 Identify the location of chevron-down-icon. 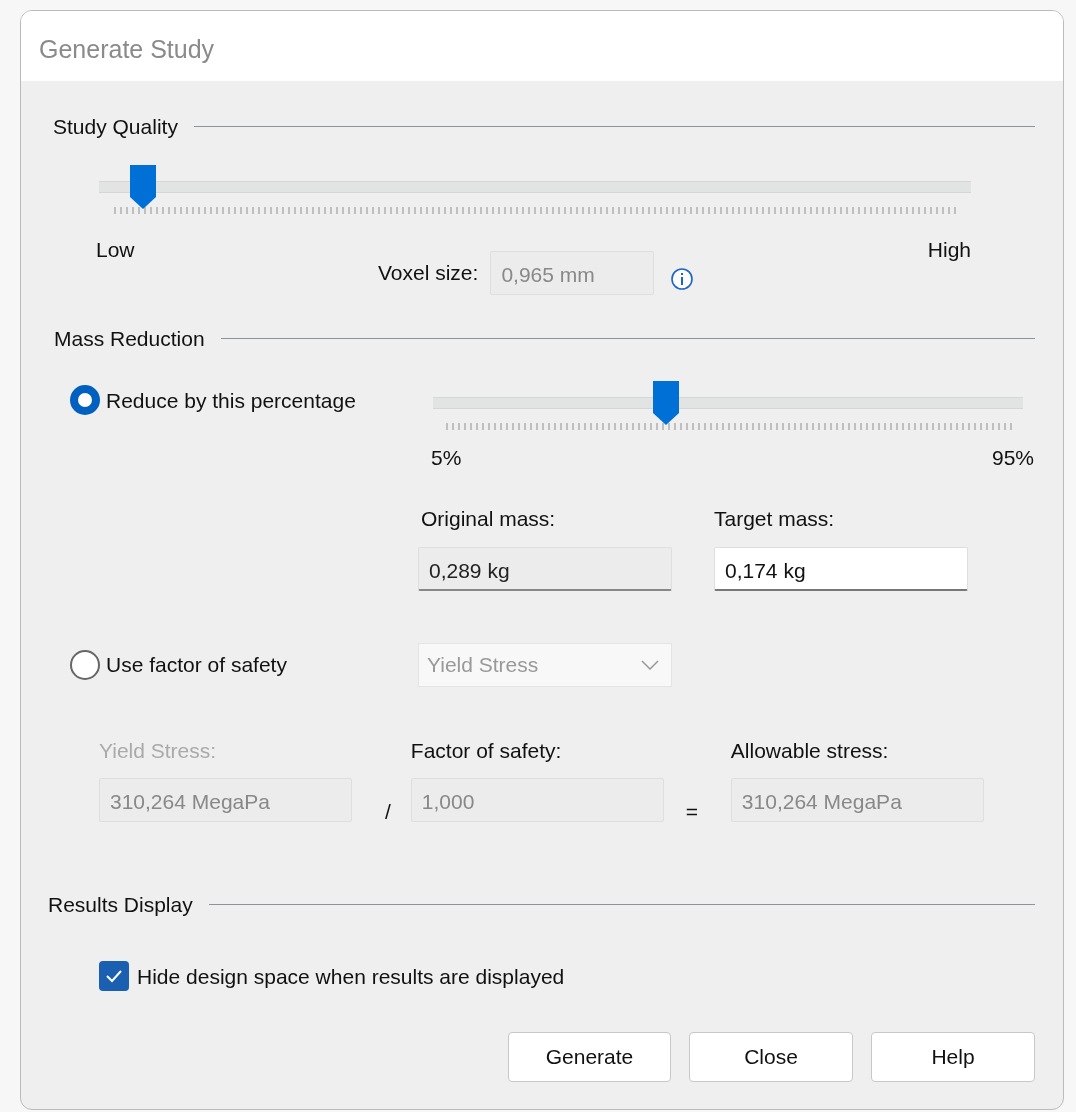
(650, 664).